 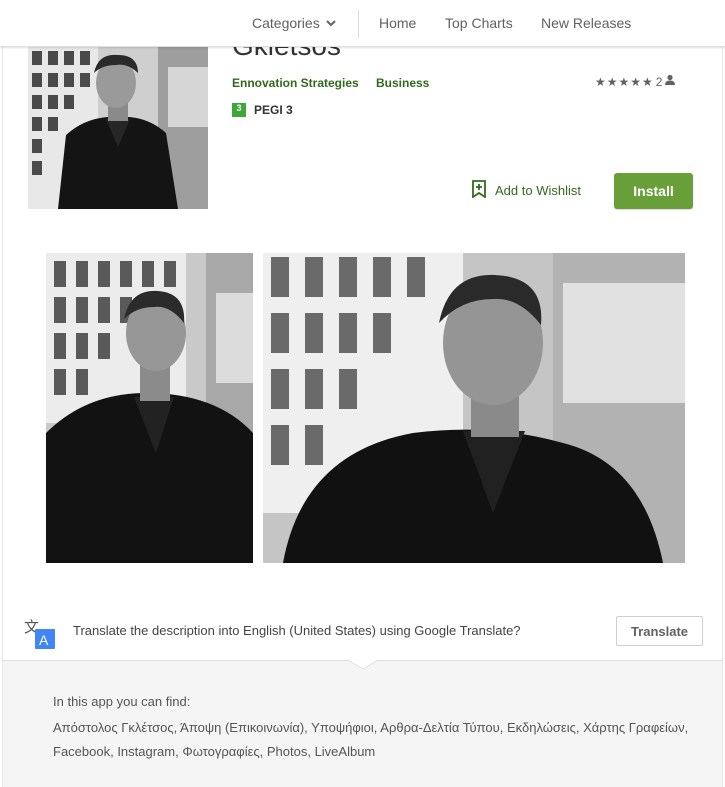 What do you see at coordinates (397, 23) in the screenshot?
I see `nav-home-link: Home` at bounding box center [397, 23].